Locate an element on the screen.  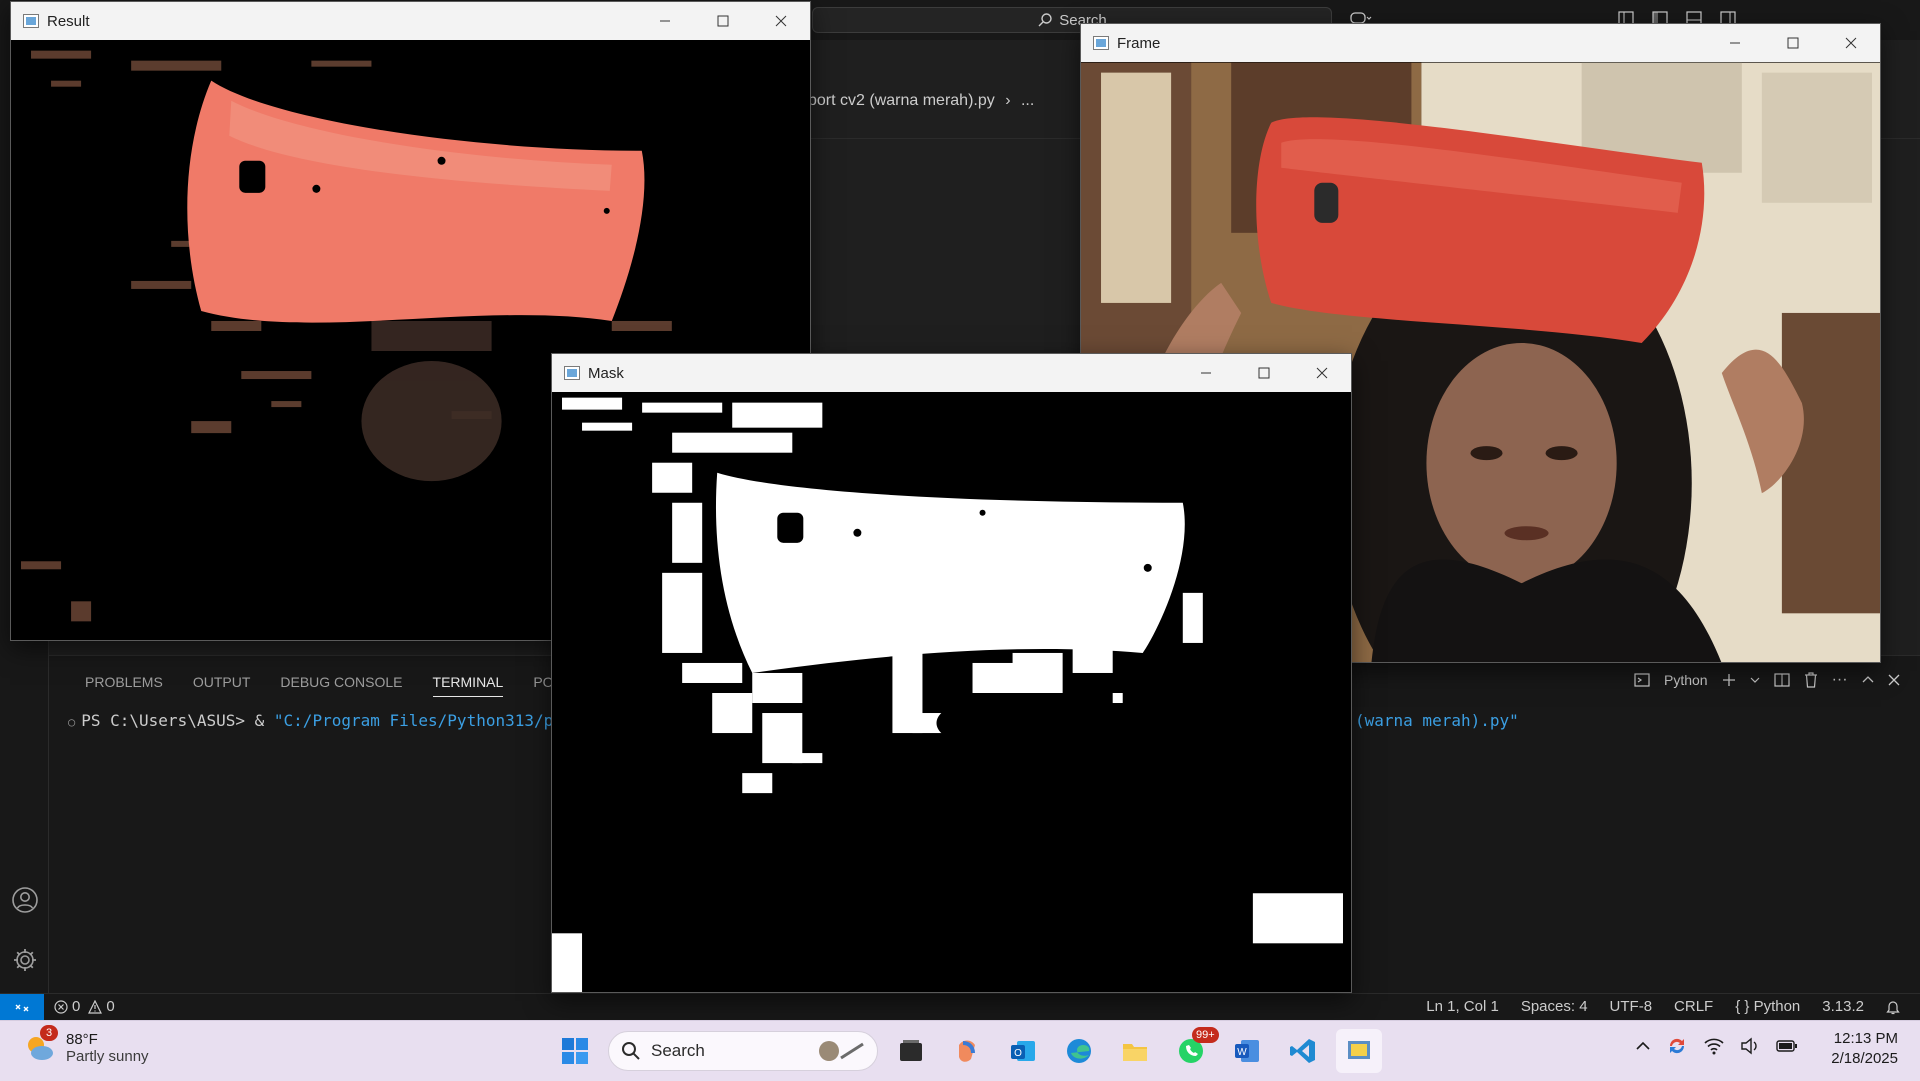
volume-icon is located at coordinates (1750, 1046).